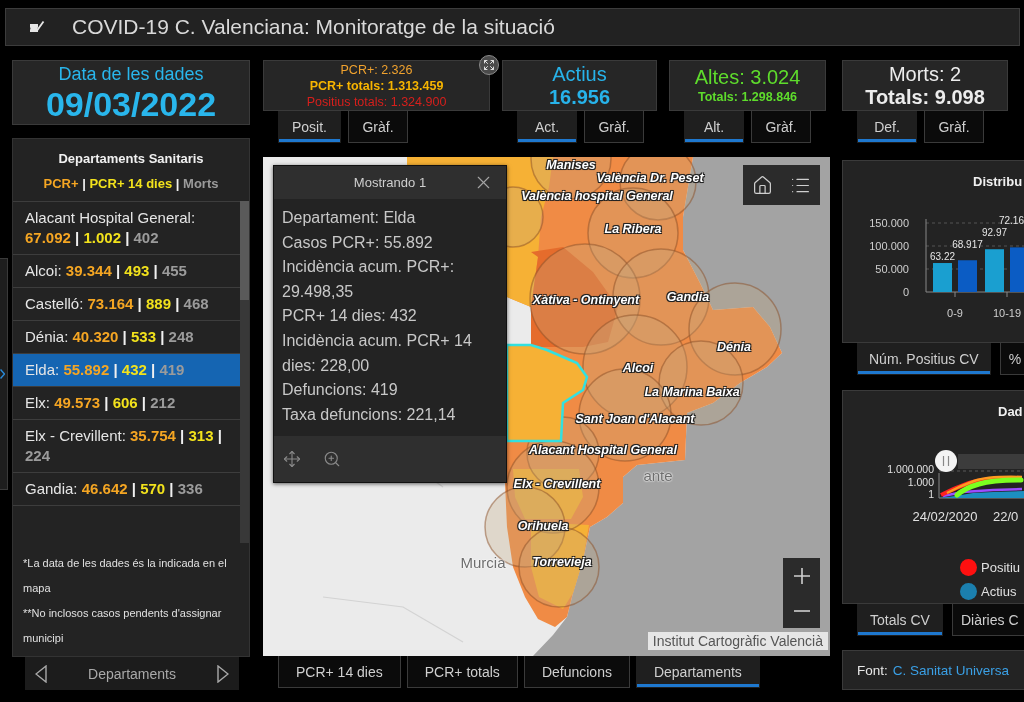 Image resolution: width=1024 pixels, height=702 pixels. What do you see at coordinates (390, 243) in the screenshot?
I see `popup-field: Casos PCR+: 55.892` at bounding box center [390, 243].